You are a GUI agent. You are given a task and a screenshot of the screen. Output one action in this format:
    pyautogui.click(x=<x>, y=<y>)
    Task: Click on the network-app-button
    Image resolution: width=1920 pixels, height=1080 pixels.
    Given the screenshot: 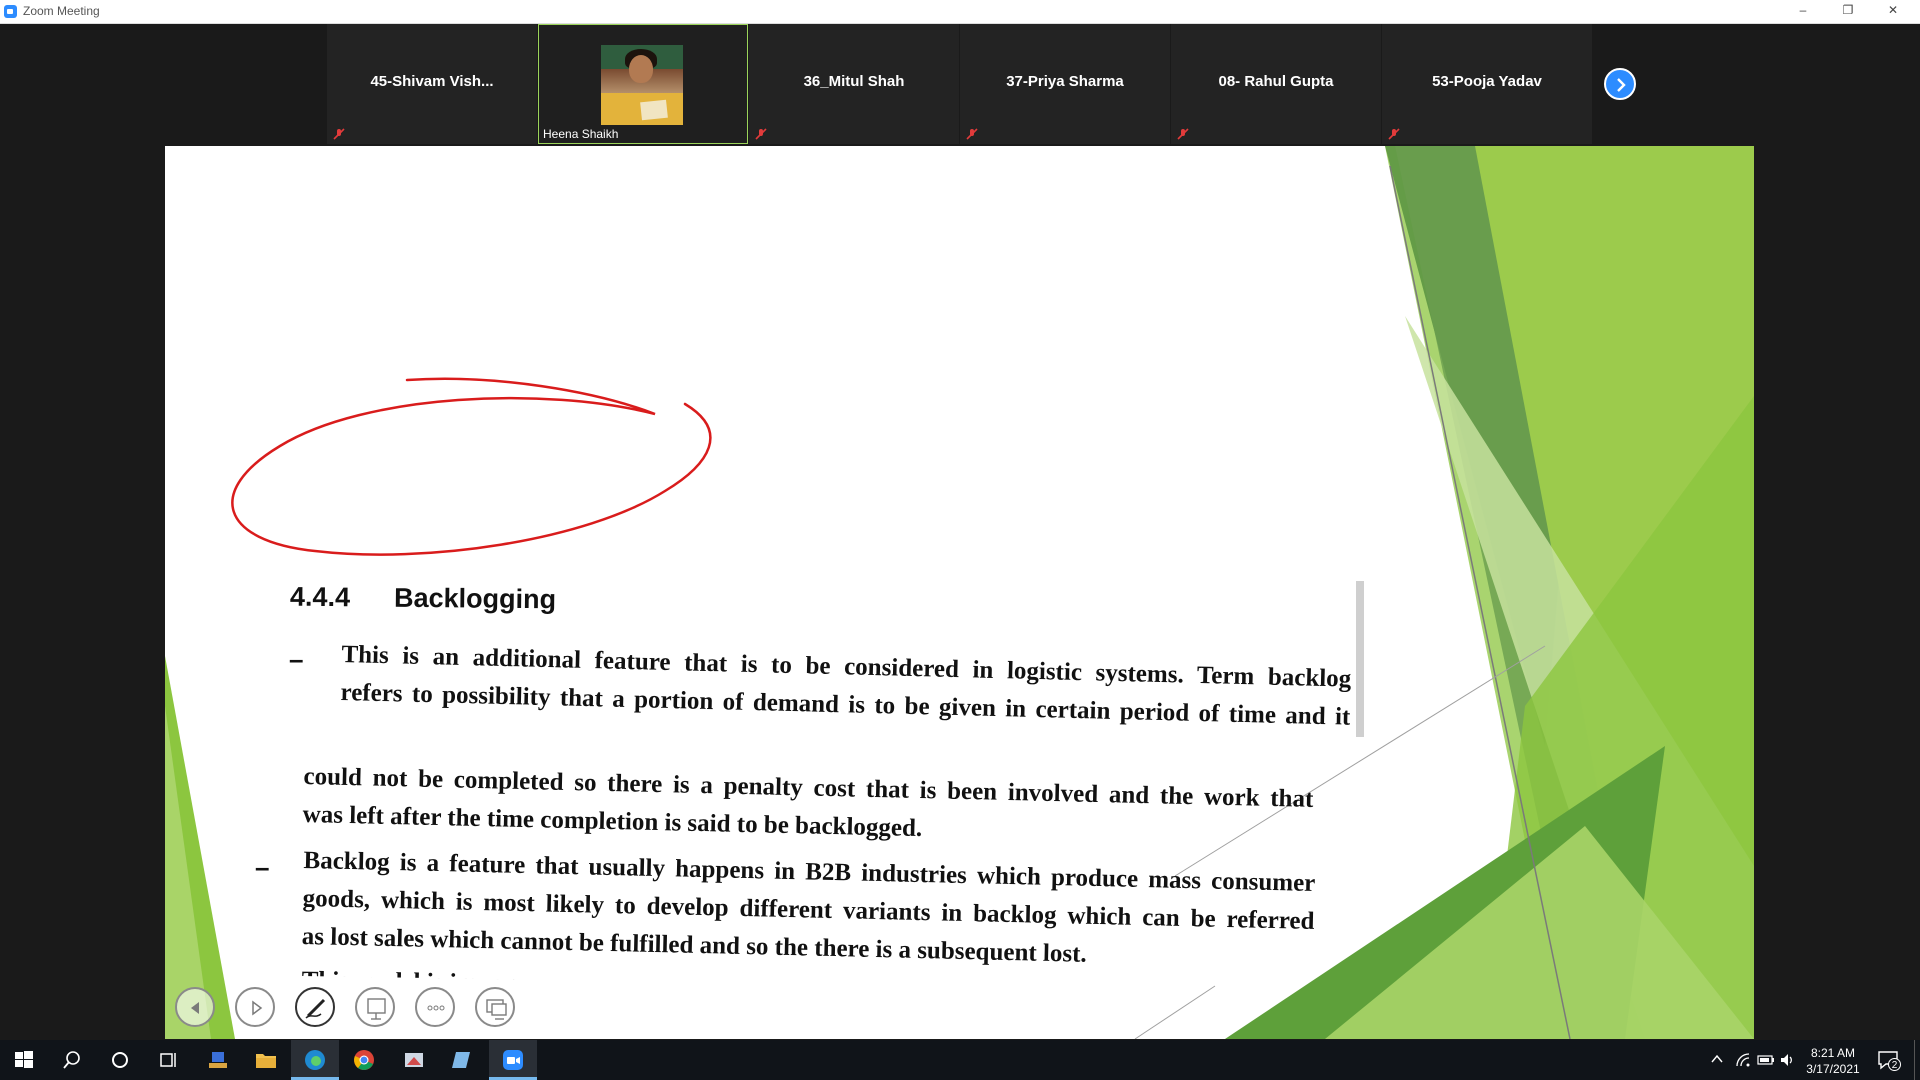 What is the action you would take?
    pyautogui.click(x=218, y=1060)
    